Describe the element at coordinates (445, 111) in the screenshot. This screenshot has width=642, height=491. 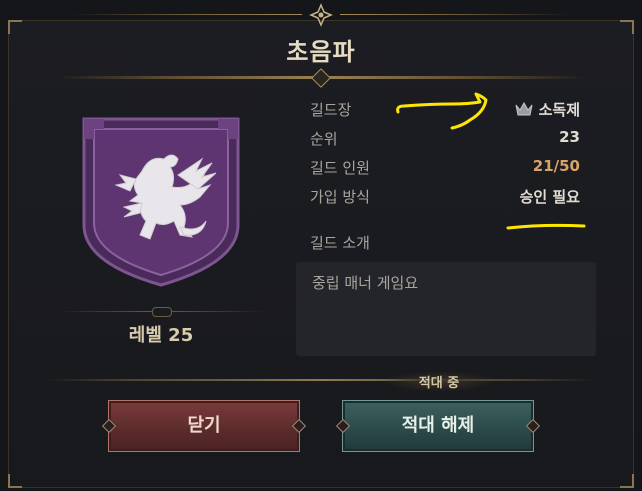
I see `guild-leader-row: 길드장 소독제` at that location.